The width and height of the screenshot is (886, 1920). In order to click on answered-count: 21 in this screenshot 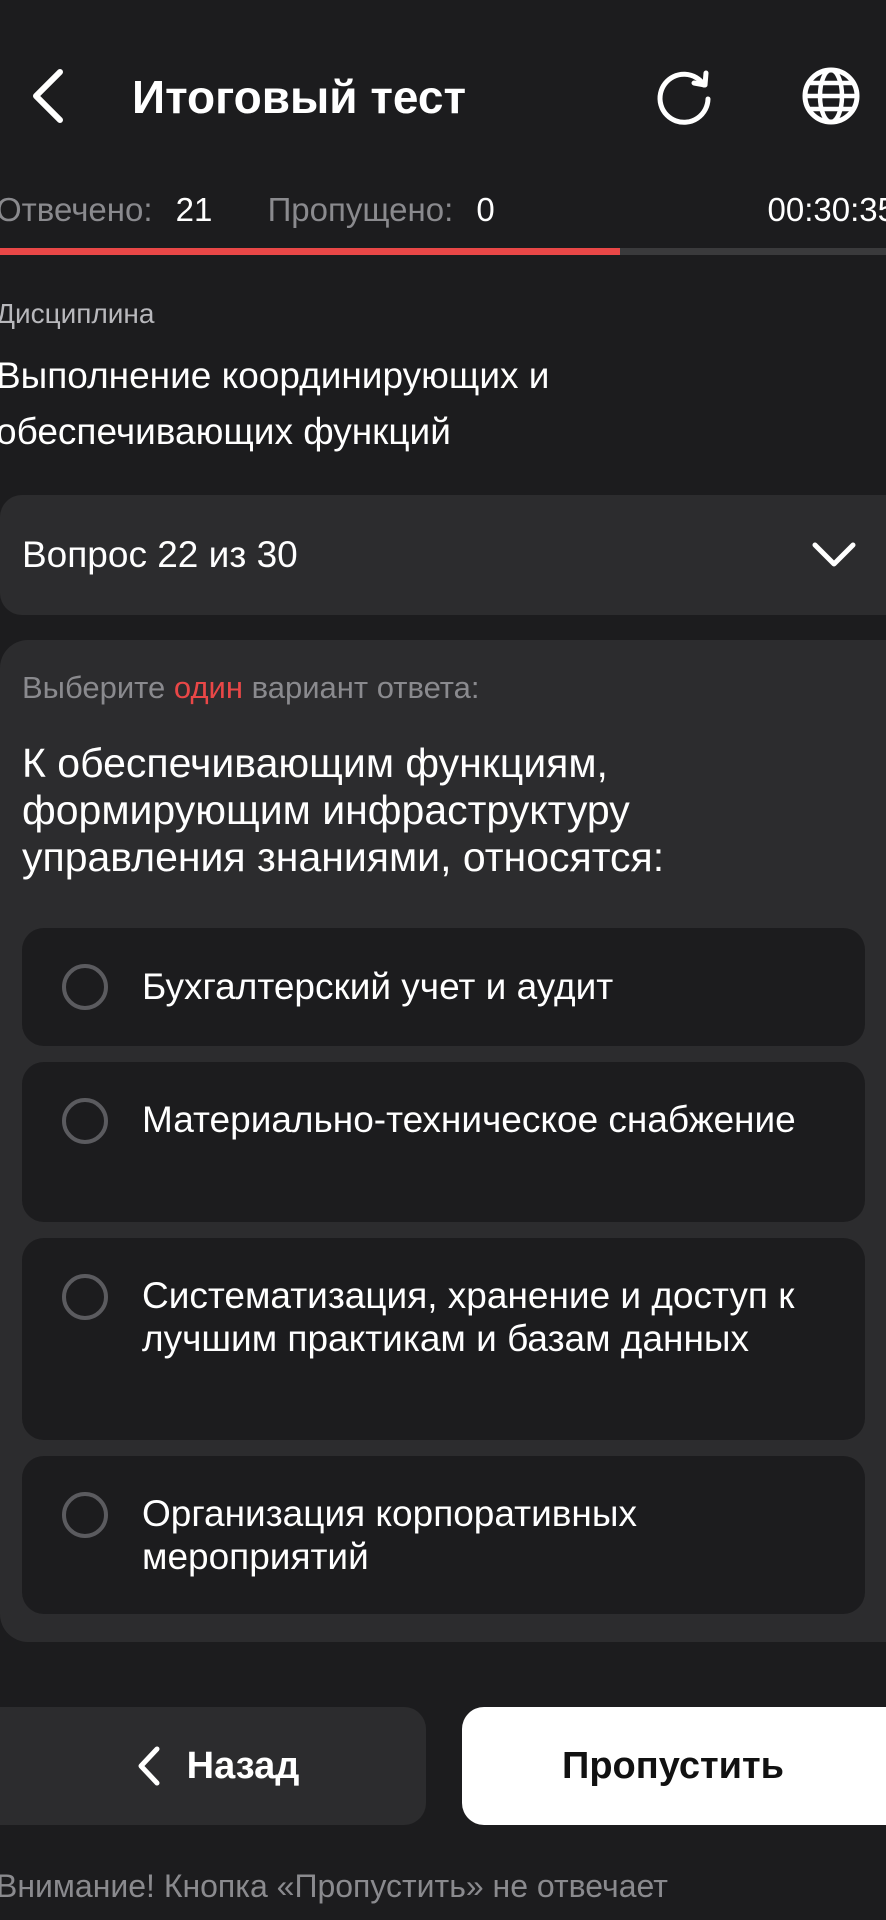, I will do `click(194, 209)`.